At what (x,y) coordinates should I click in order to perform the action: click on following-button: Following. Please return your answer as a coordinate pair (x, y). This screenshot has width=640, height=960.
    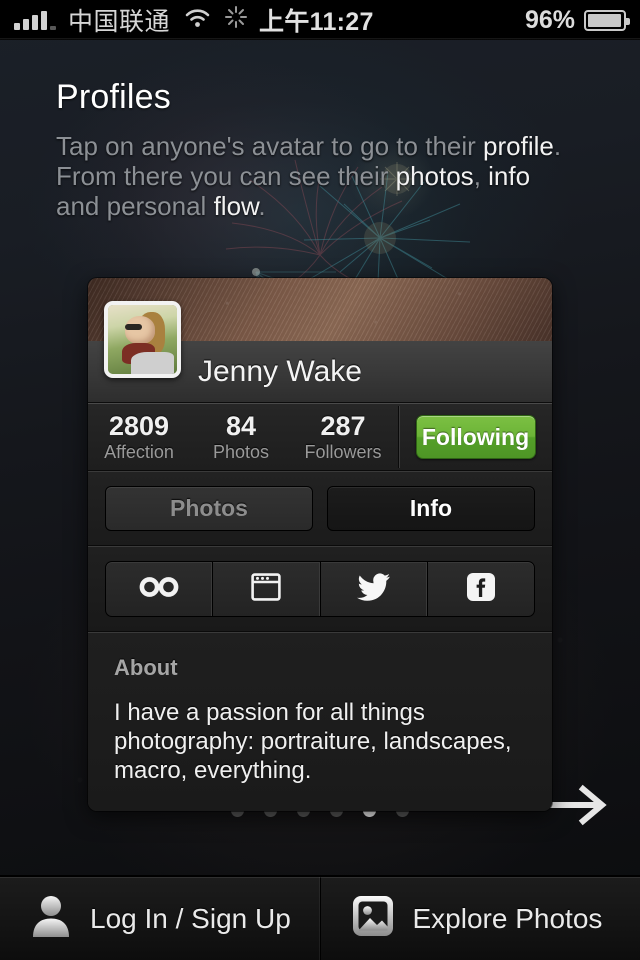
    Looking at the image, I should click on (475, 437).